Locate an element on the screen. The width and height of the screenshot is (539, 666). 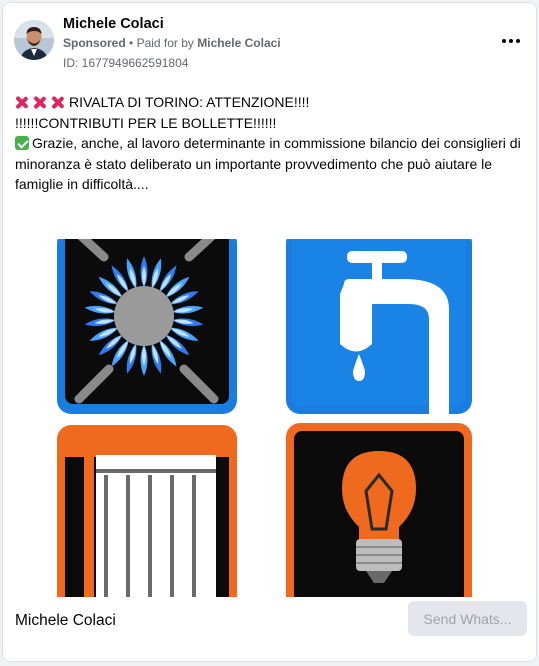
light-bulb-icon is located at coordinates (379, 510).